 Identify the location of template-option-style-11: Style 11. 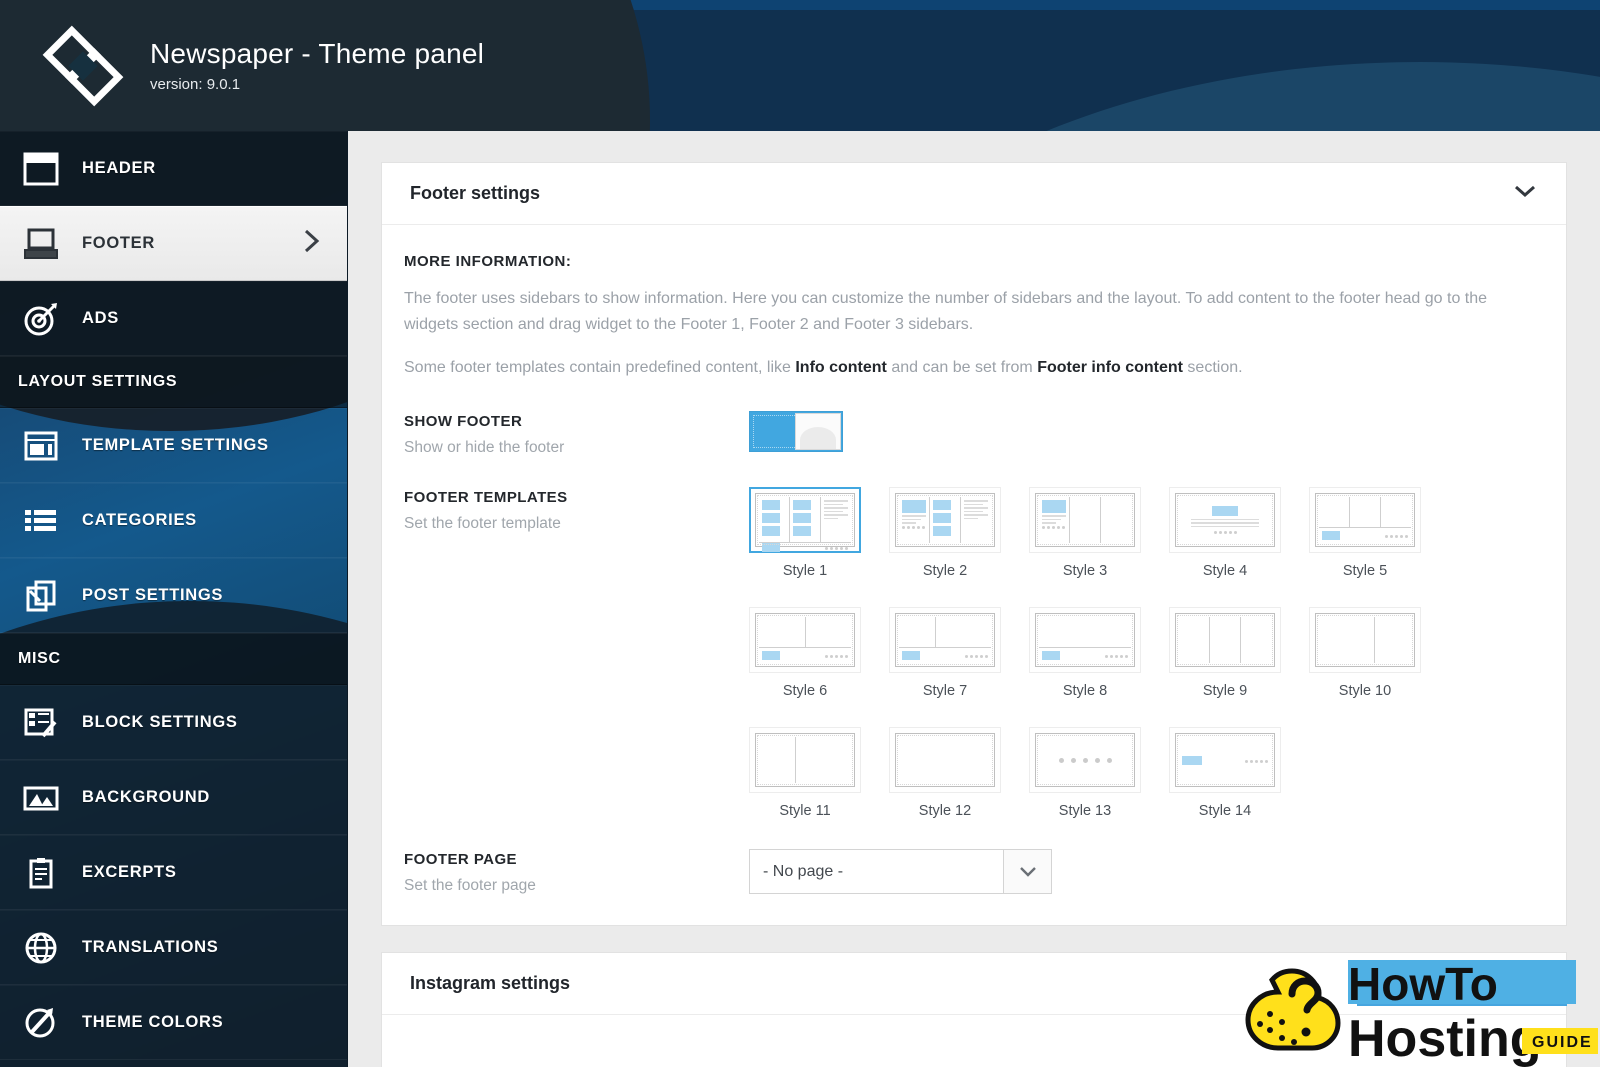
(805, 773).